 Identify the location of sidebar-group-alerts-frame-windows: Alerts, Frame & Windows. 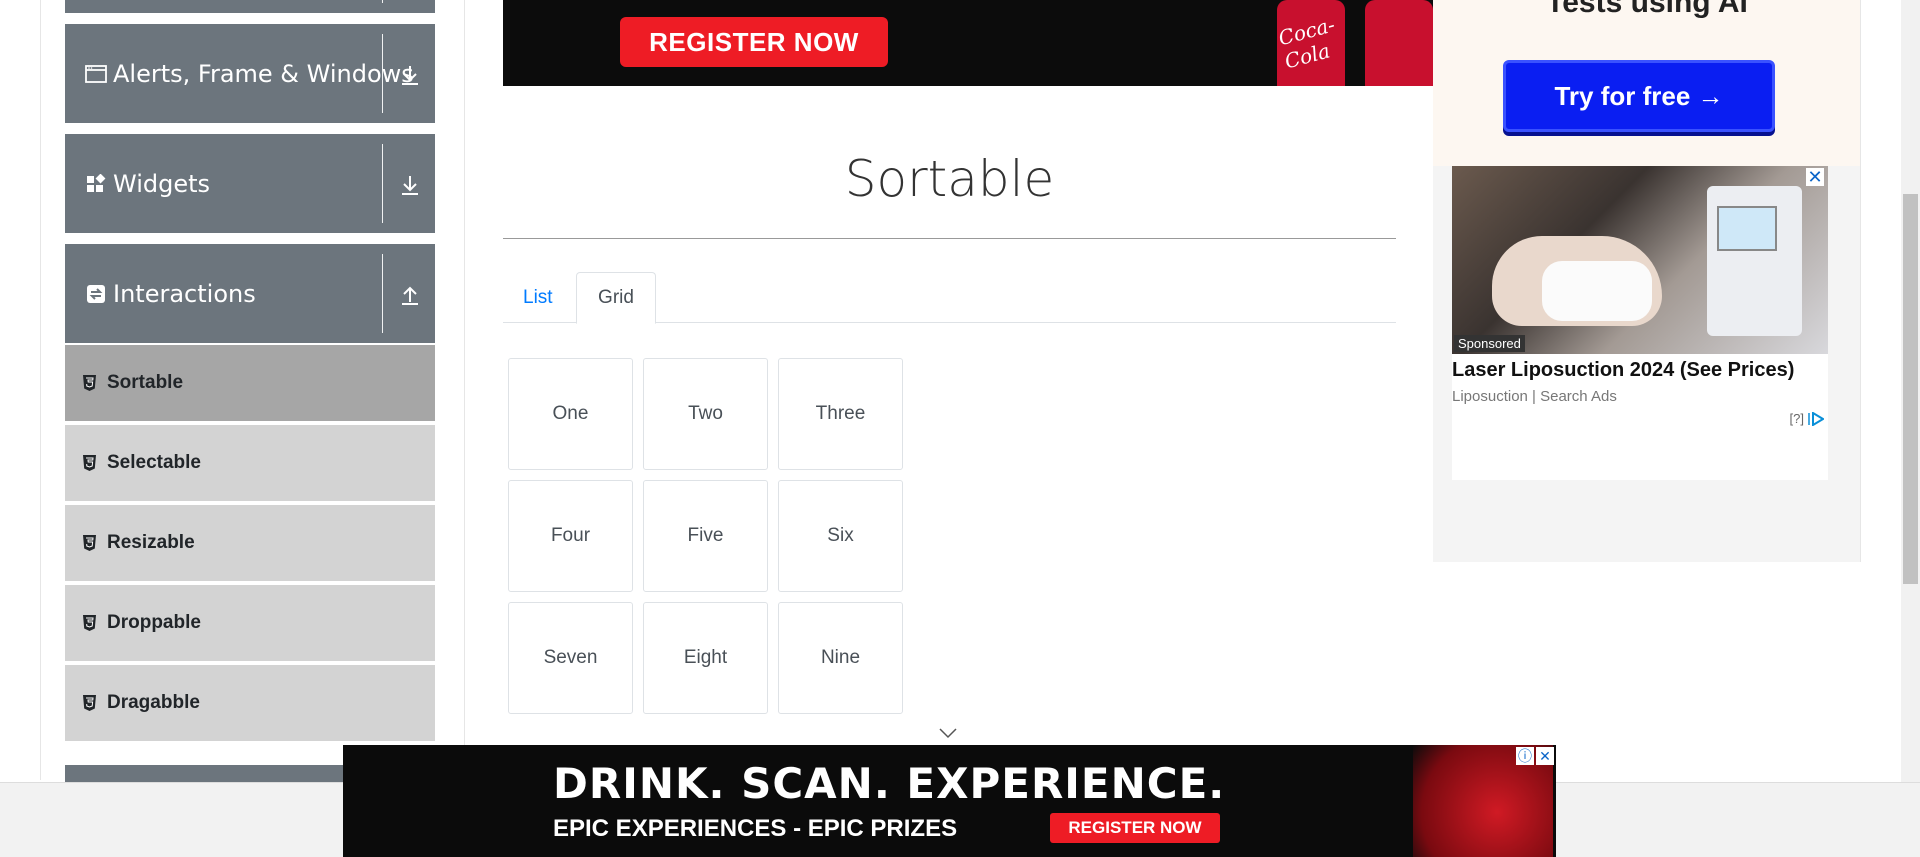
(250, 73).